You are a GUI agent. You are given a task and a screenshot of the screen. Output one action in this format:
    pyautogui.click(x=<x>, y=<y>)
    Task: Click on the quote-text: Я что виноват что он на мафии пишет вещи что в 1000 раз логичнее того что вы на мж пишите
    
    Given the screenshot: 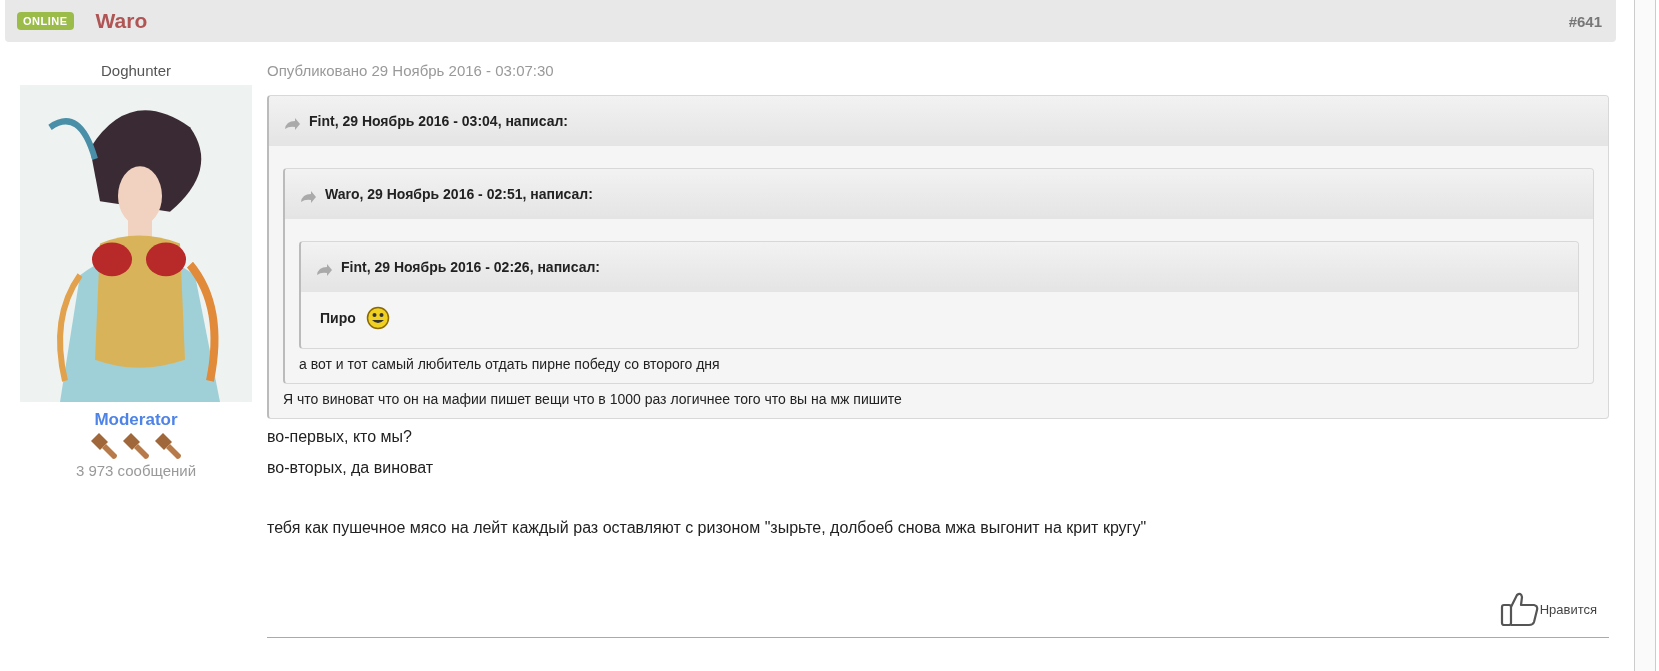 What is the action you would take?
    pyautogui.click(x=592, y=399)
    